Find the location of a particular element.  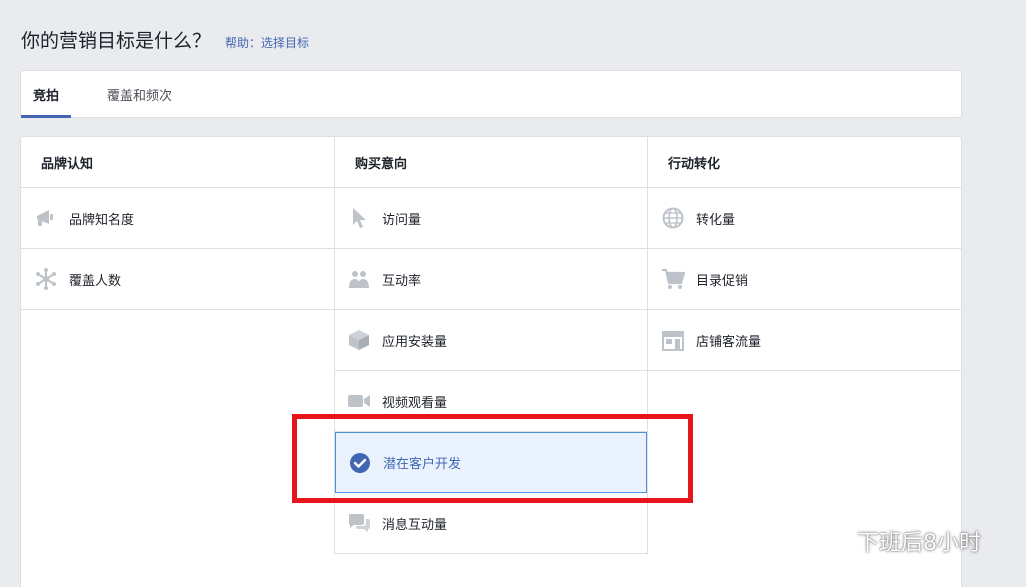

tab-reach-and-frequency: 覆盖和频次 is located at coordinates (139, 94).